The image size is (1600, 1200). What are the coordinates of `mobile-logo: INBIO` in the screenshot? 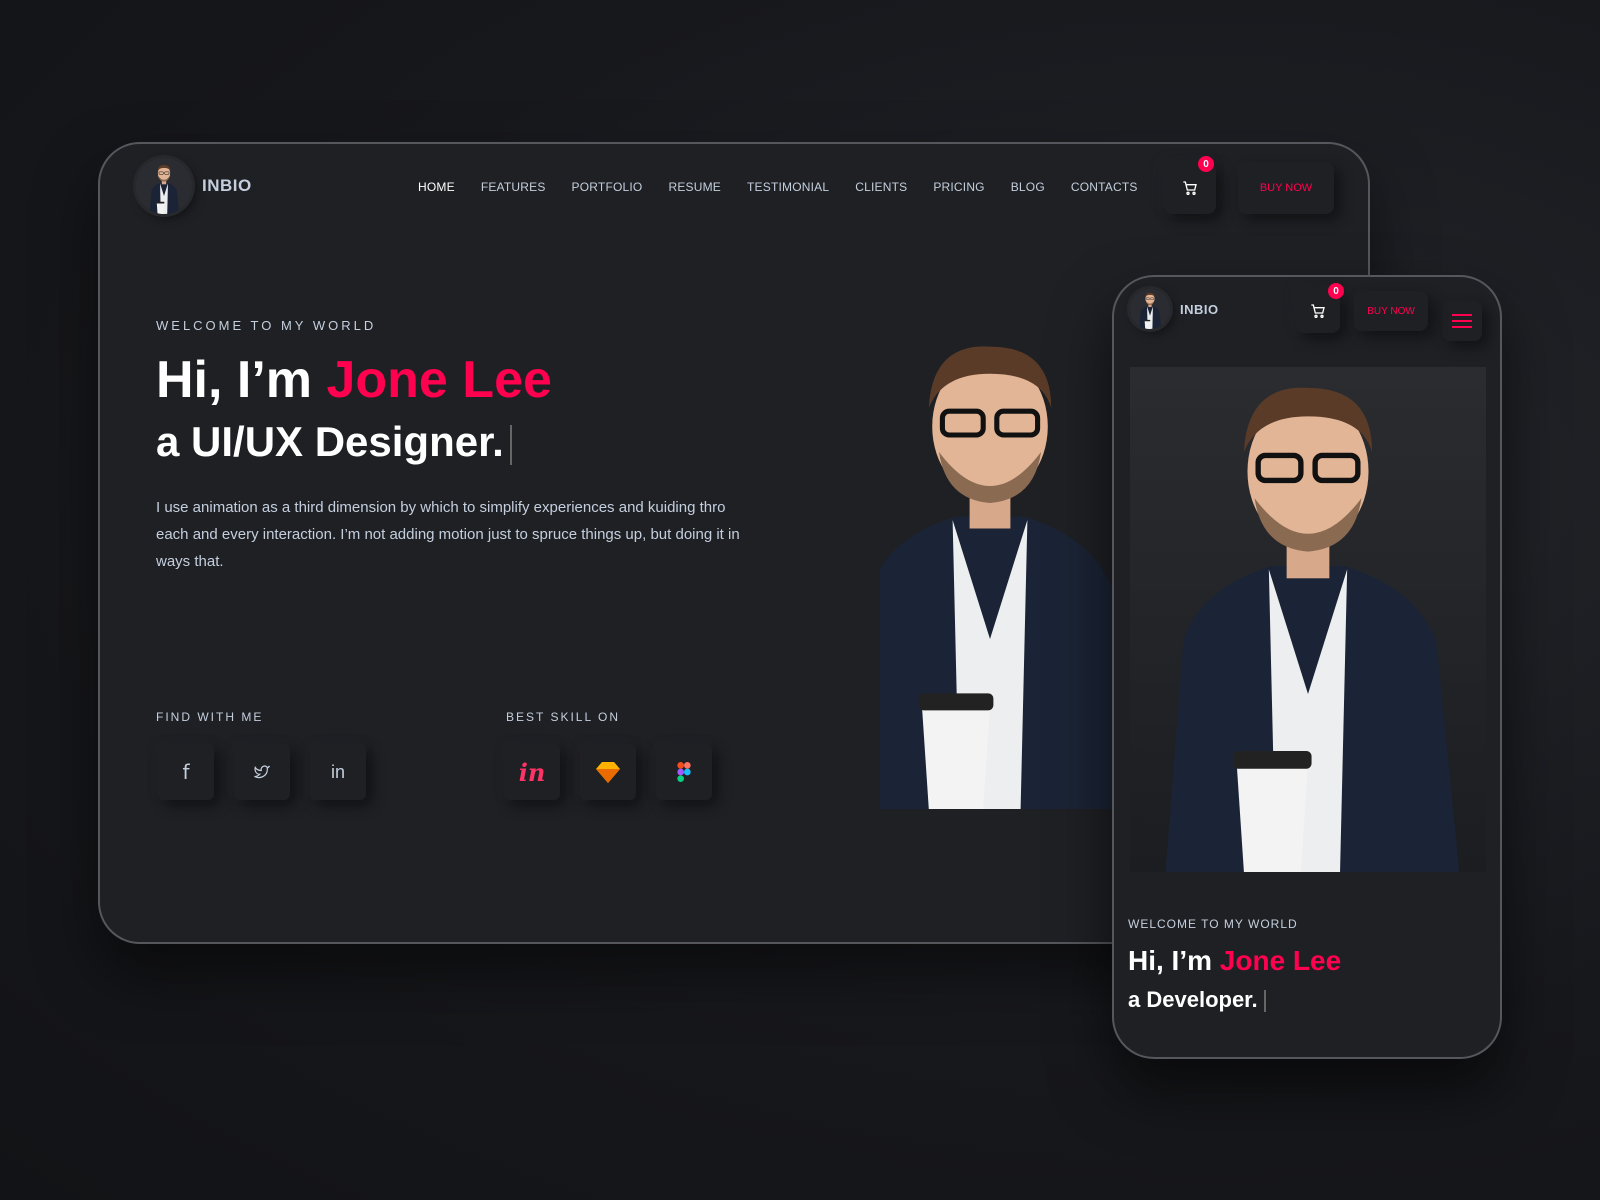 It's located at (1174, 309).